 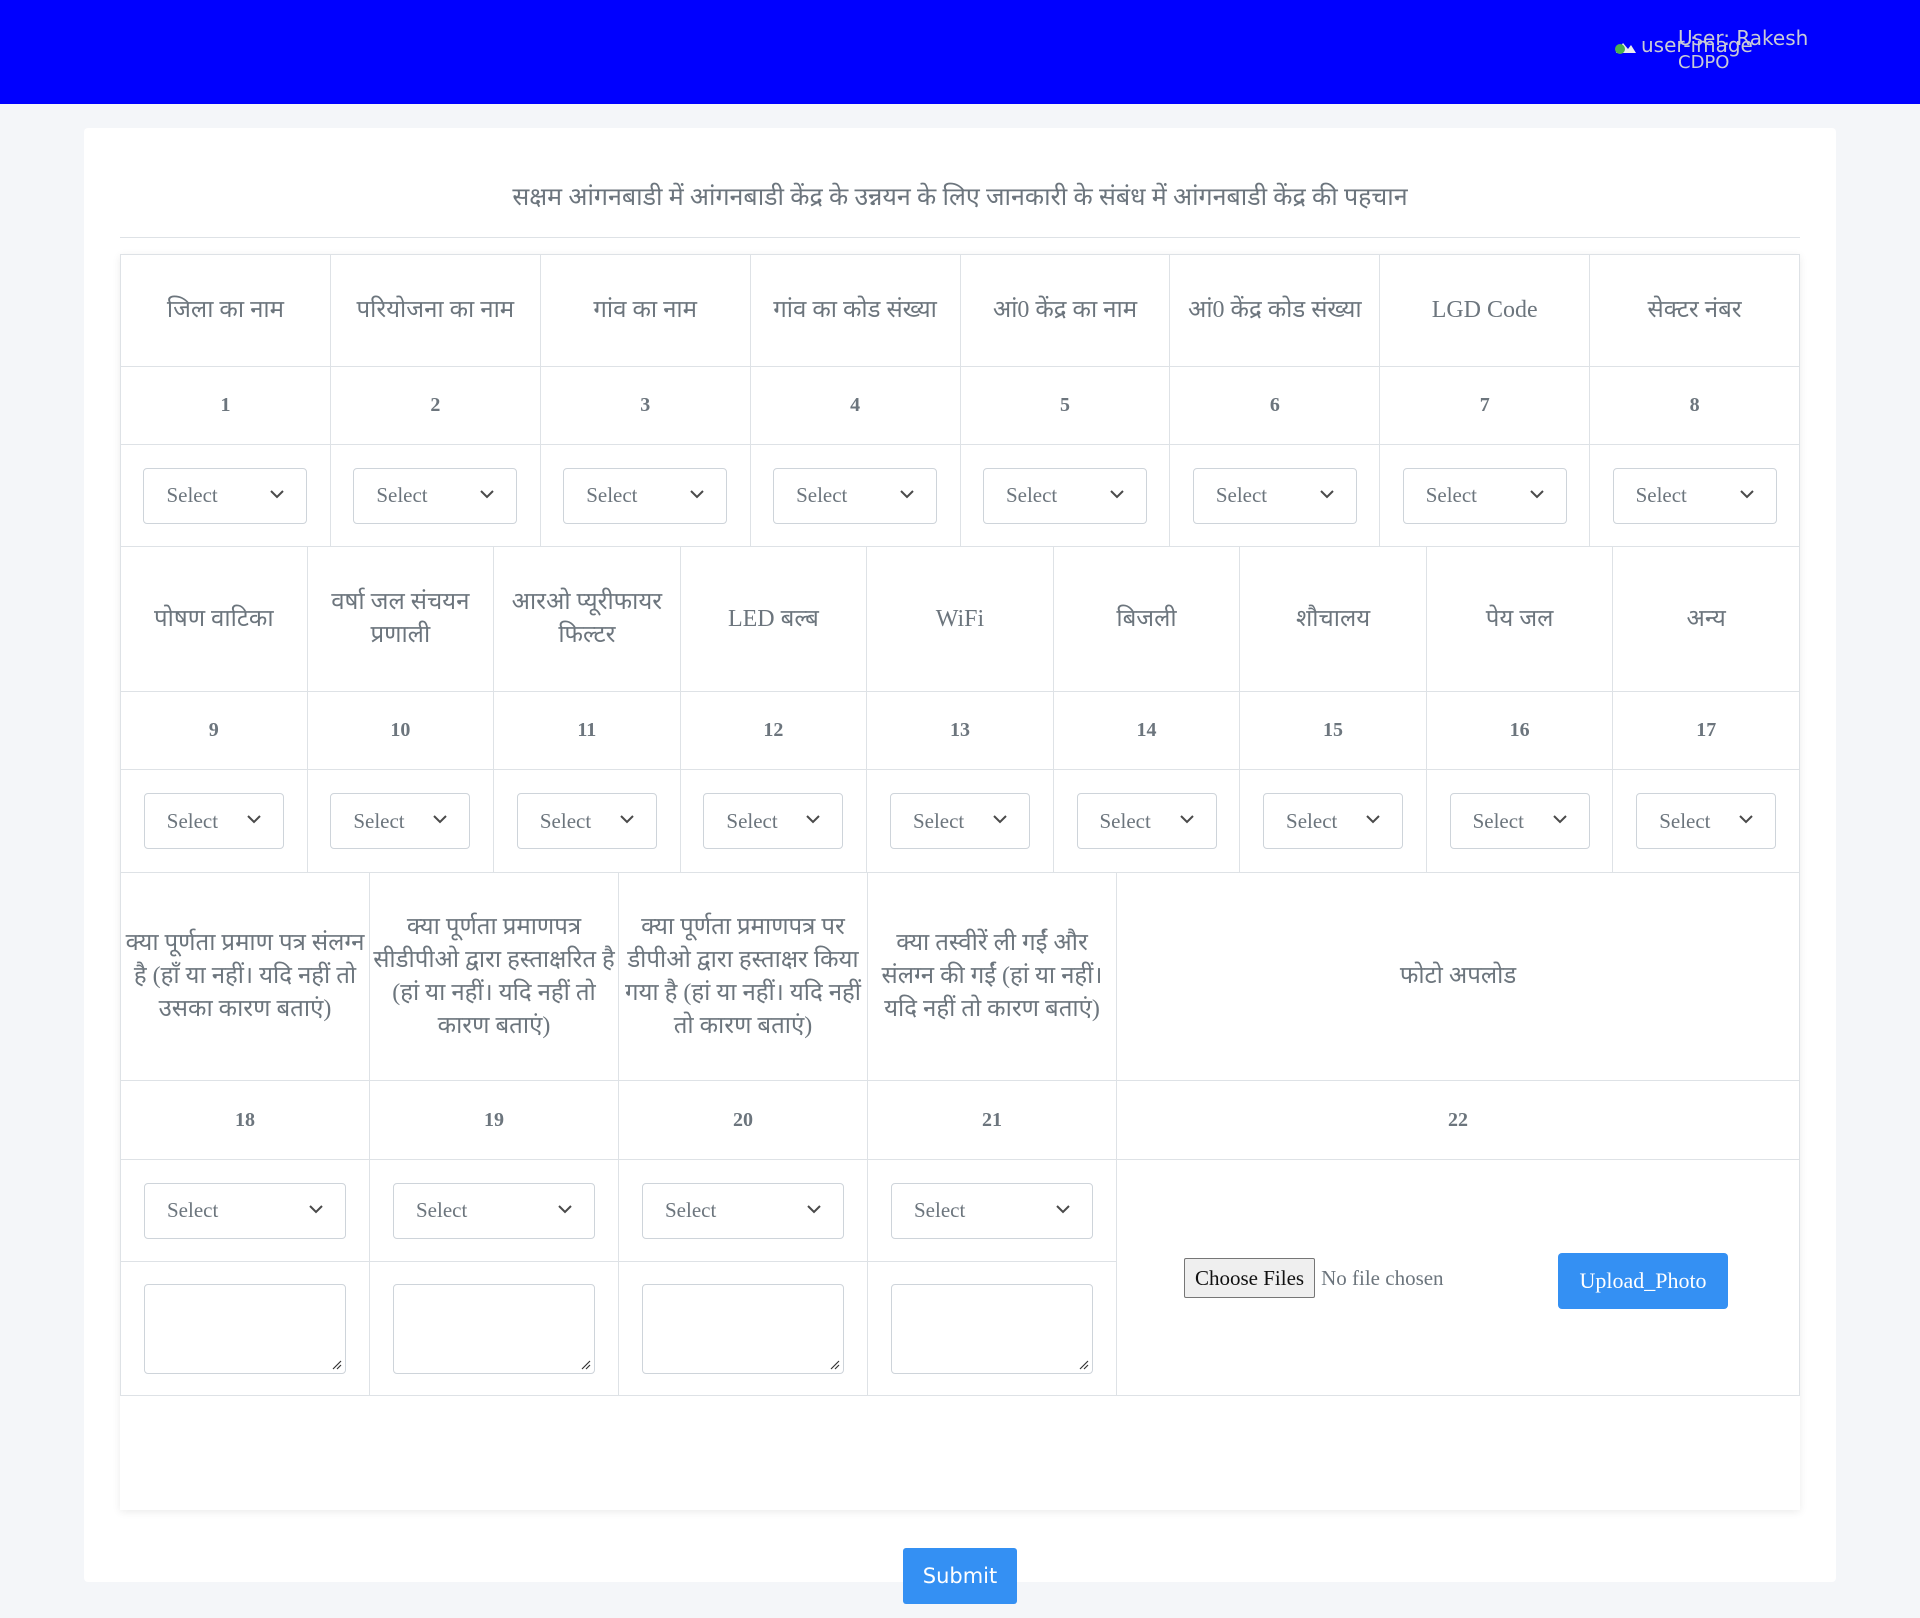 I want to click on file-input: Choose Files No file chosen, so click(x=1314, y=1278).